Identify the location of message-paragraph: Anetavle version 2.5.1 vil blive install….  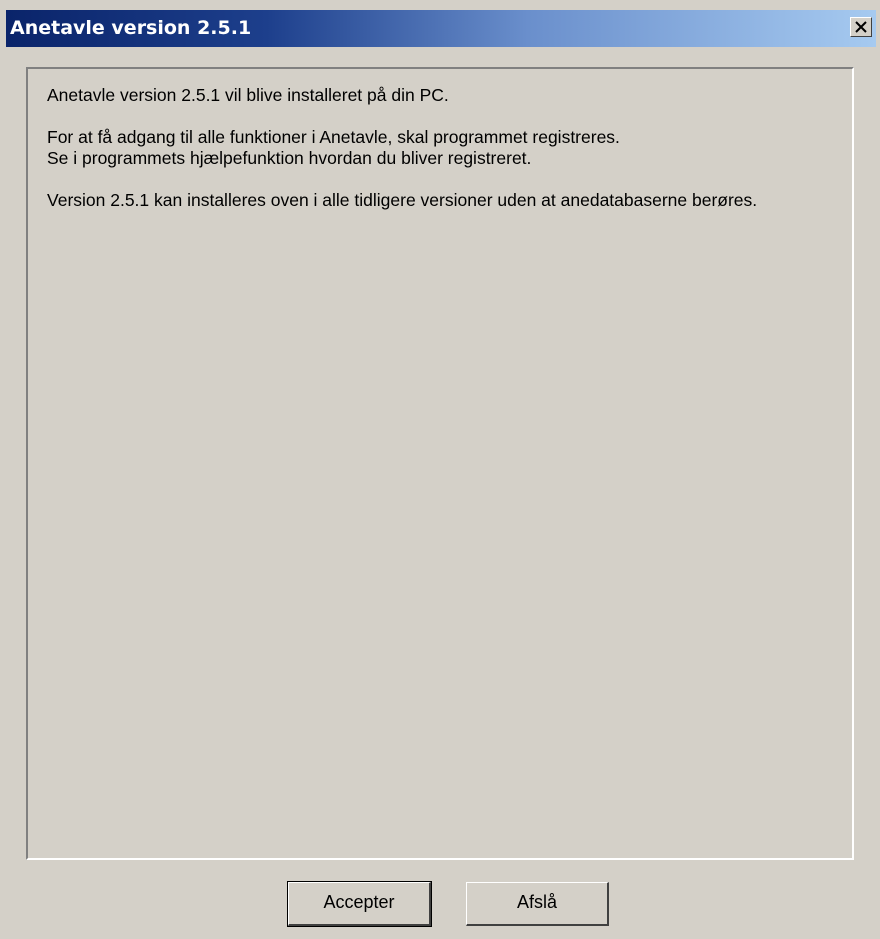
(248, 95).